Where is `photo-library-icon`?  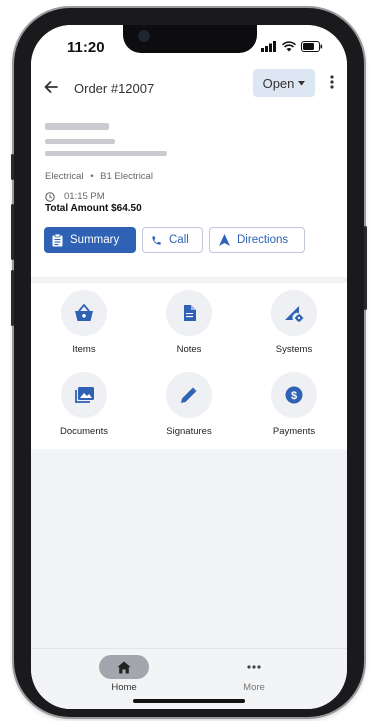 photo-library-icon is located at coordinates (84, 394).